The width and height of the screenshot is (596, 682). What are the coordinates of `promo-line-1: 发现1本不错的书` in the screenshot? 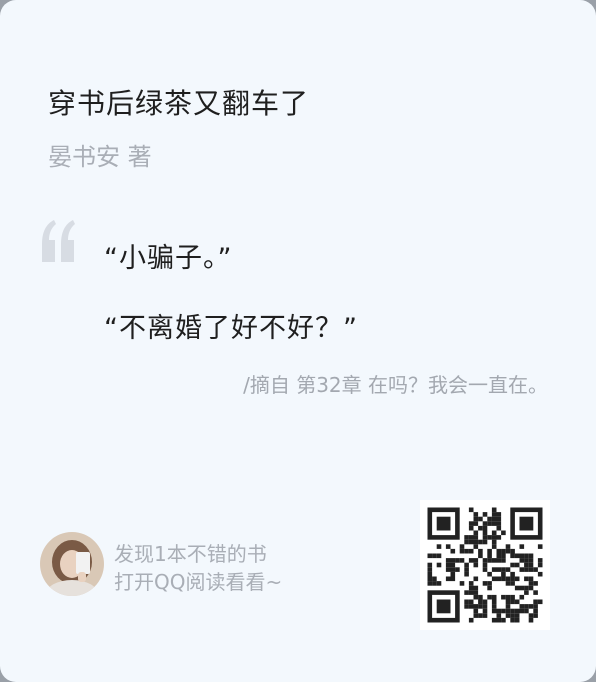 It's located at (190, 554).